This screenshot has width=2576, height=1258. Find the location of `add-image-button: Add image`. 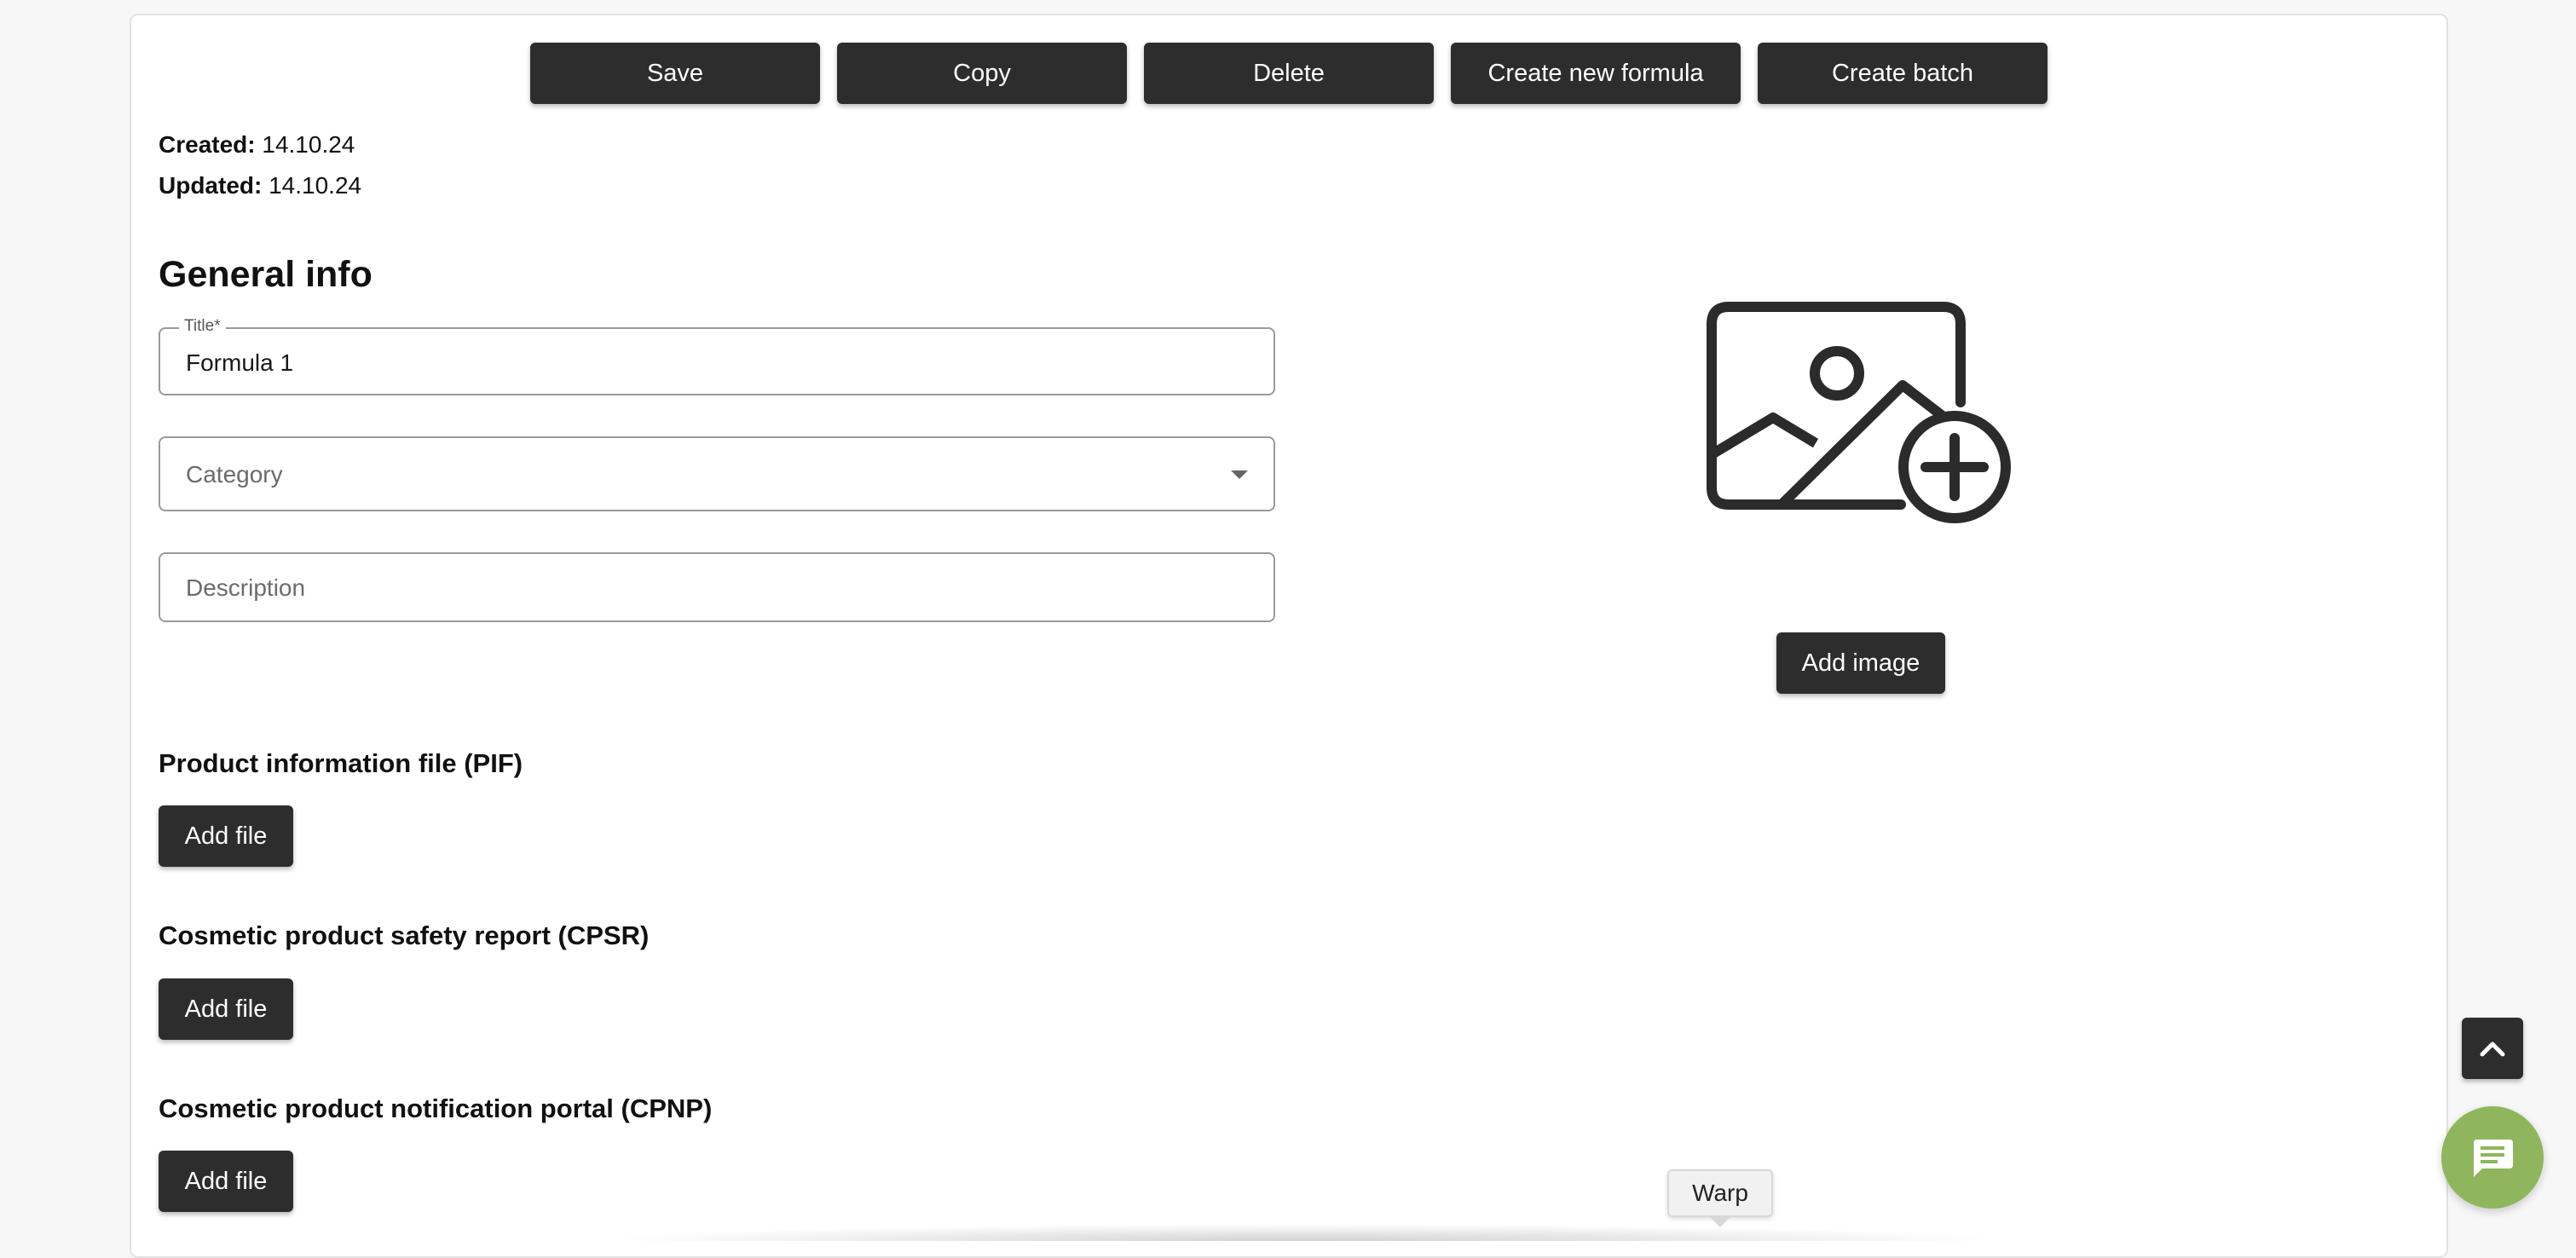

add-image-button: Add image is located at coordinates (1860, 663).